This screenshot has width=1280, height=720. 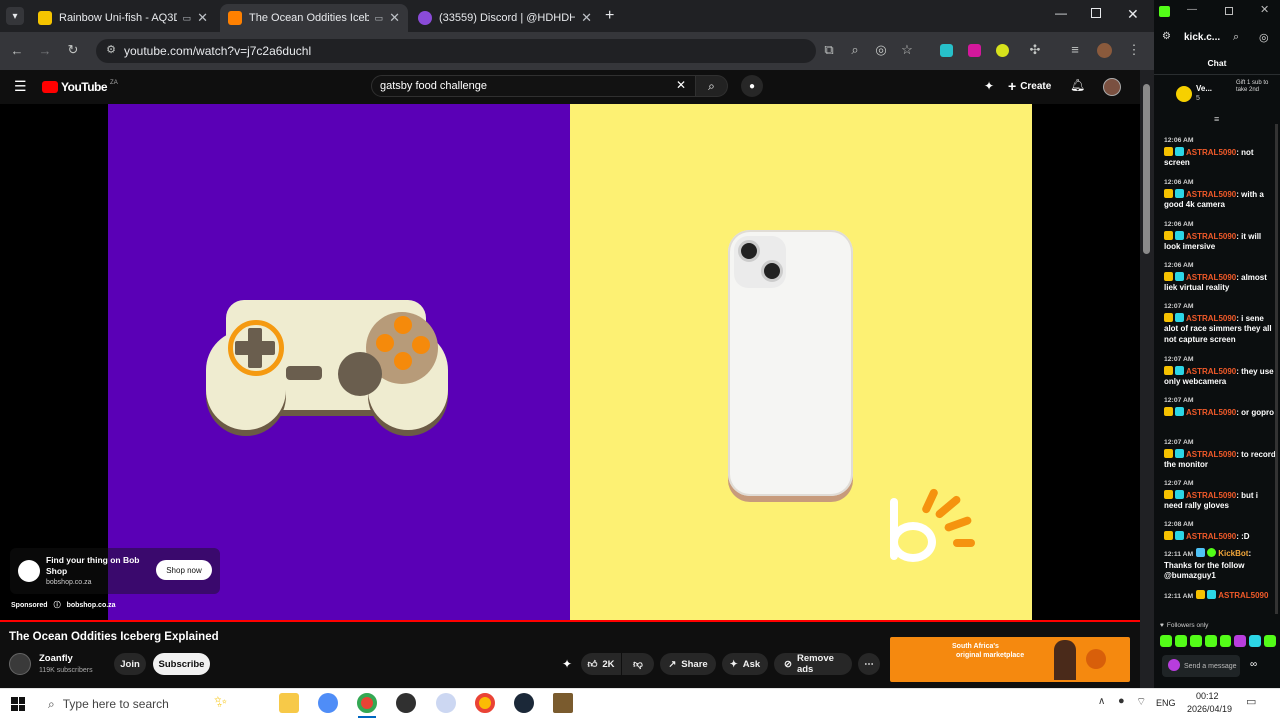 I want to click on side-eye-off-icon: ◎, so click(x=1264, y=37).